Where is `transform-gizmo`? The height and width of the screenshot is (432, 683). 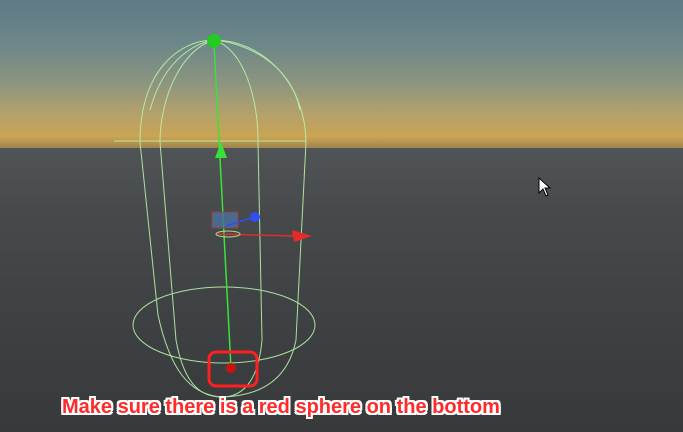 transform-gizmo is located at coordinates (261, 226).